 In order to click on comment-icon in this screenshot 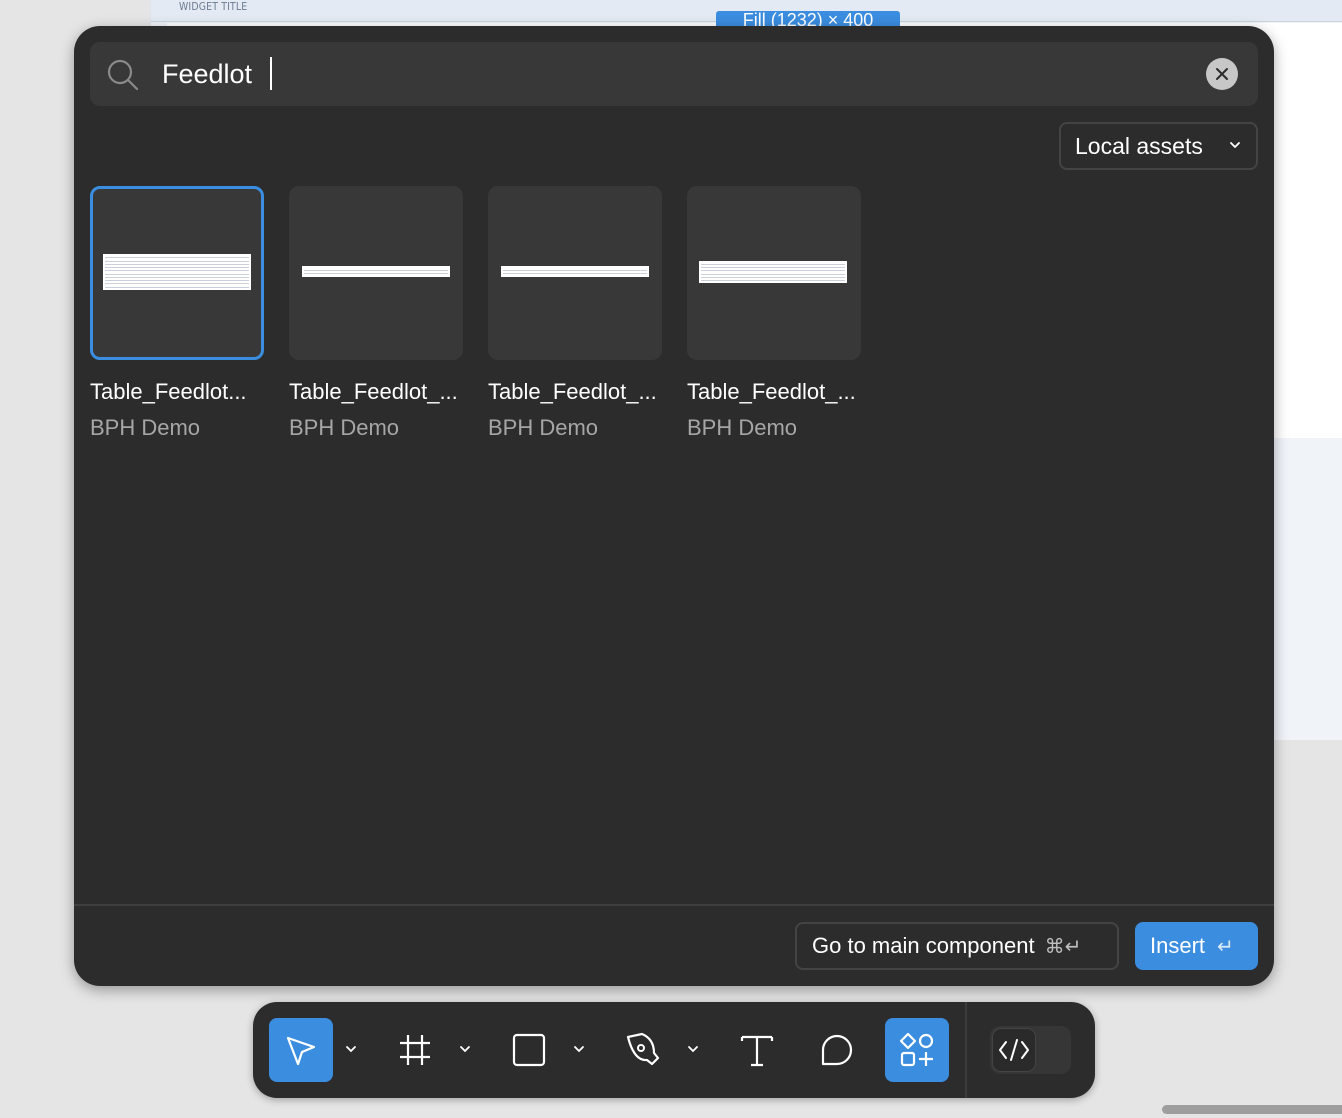, I will do `click(837, 1050)`.